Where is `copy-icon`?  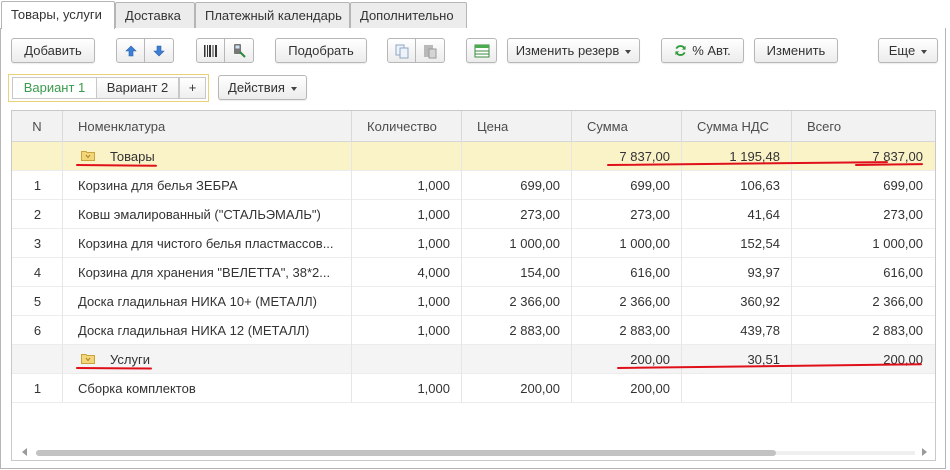 copy-icon is located at coordinates (401, 51).